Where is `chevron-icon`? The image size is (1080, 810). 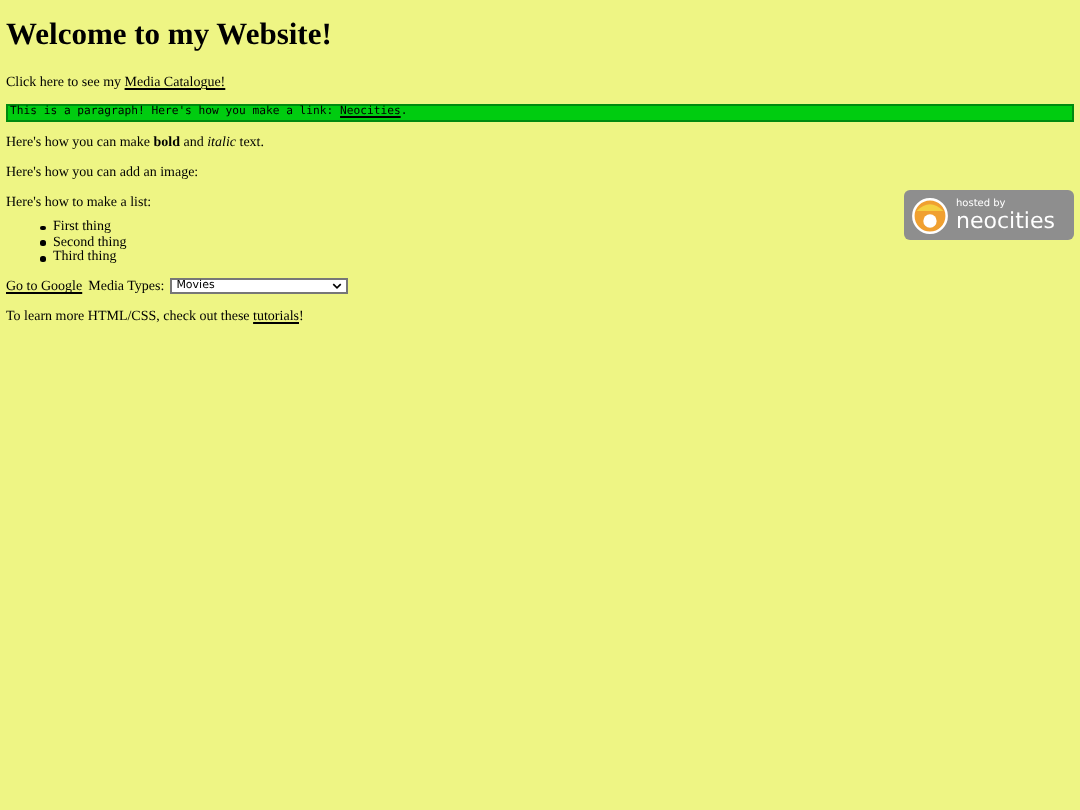
chevron-icon is located at coordinates (337, 286).